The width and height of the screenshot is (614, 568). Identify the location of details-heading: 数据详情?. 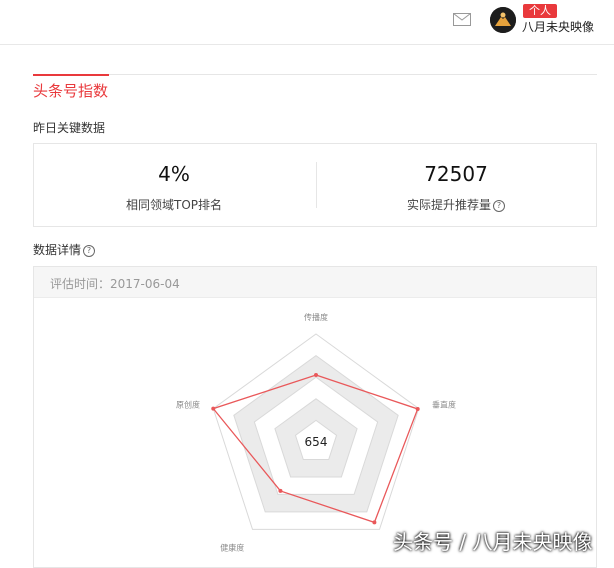
(64, 249).